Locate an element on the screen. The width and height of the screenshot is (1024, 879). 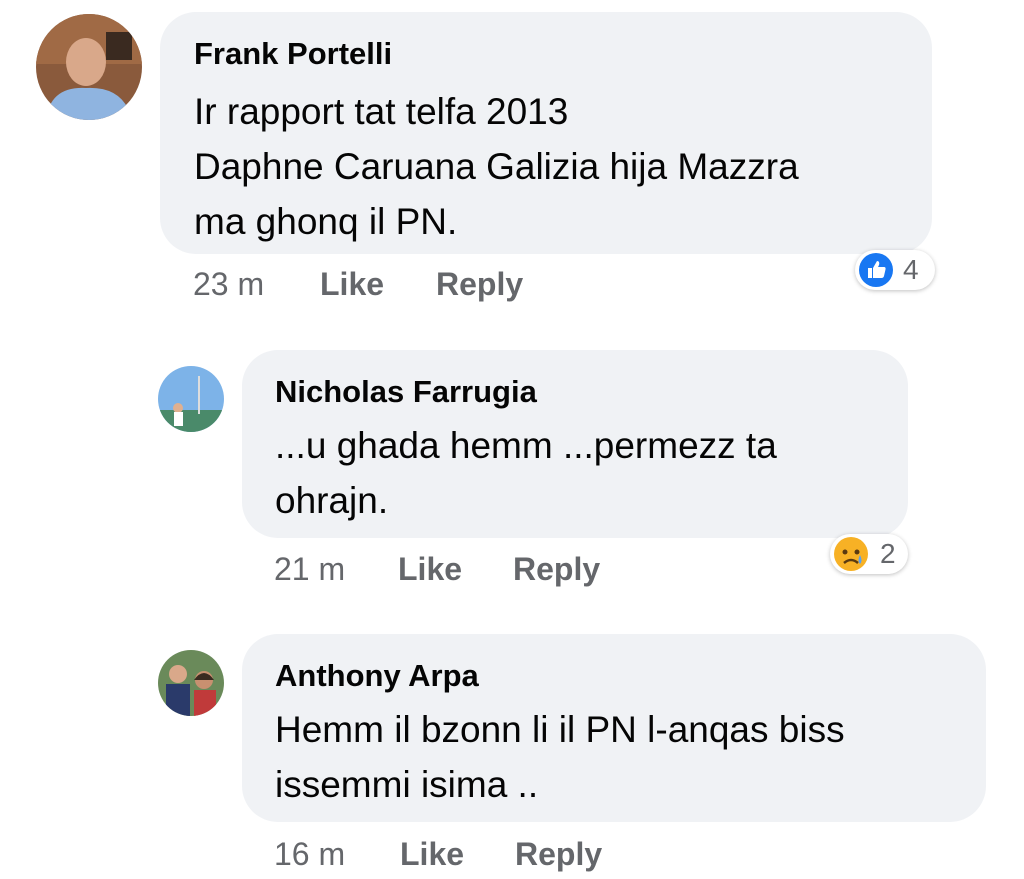
like-icon is located at coordinates (876, 270).